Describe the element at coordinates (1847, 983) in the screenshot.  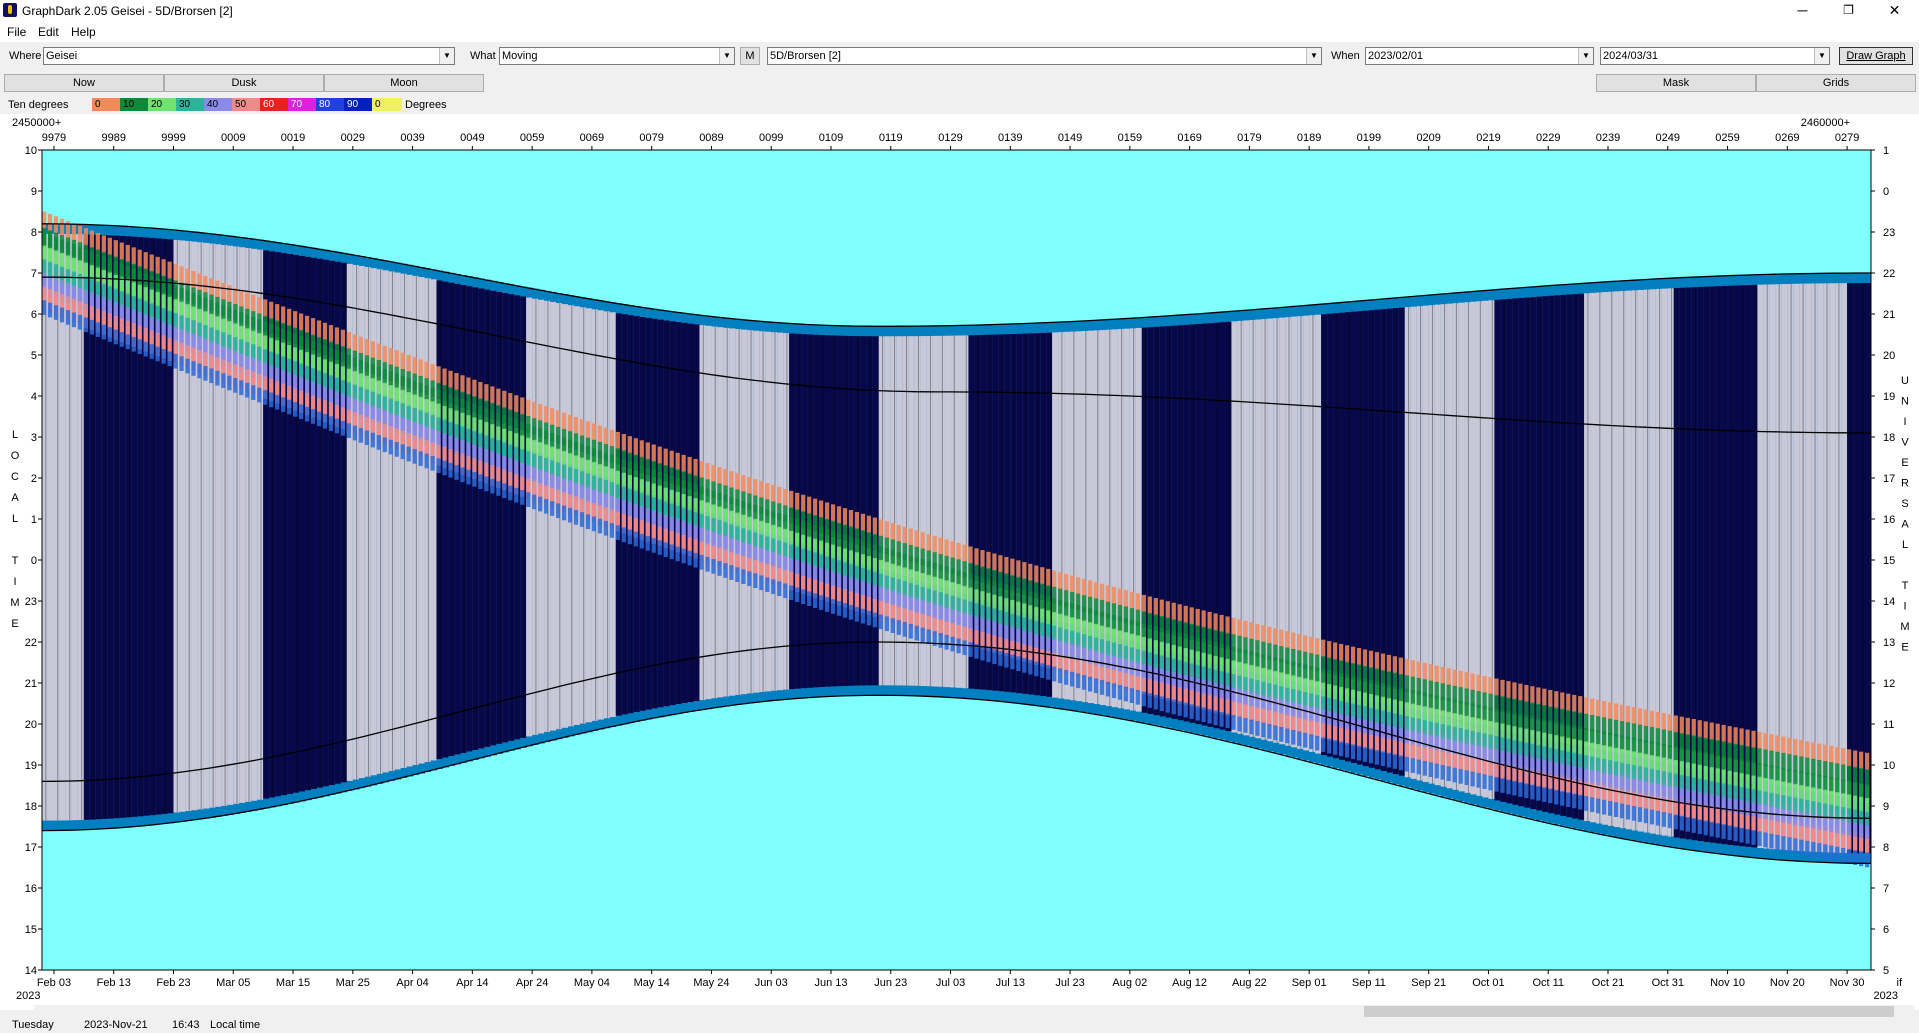
I see `date-tick-label: Nov 30` at that location.